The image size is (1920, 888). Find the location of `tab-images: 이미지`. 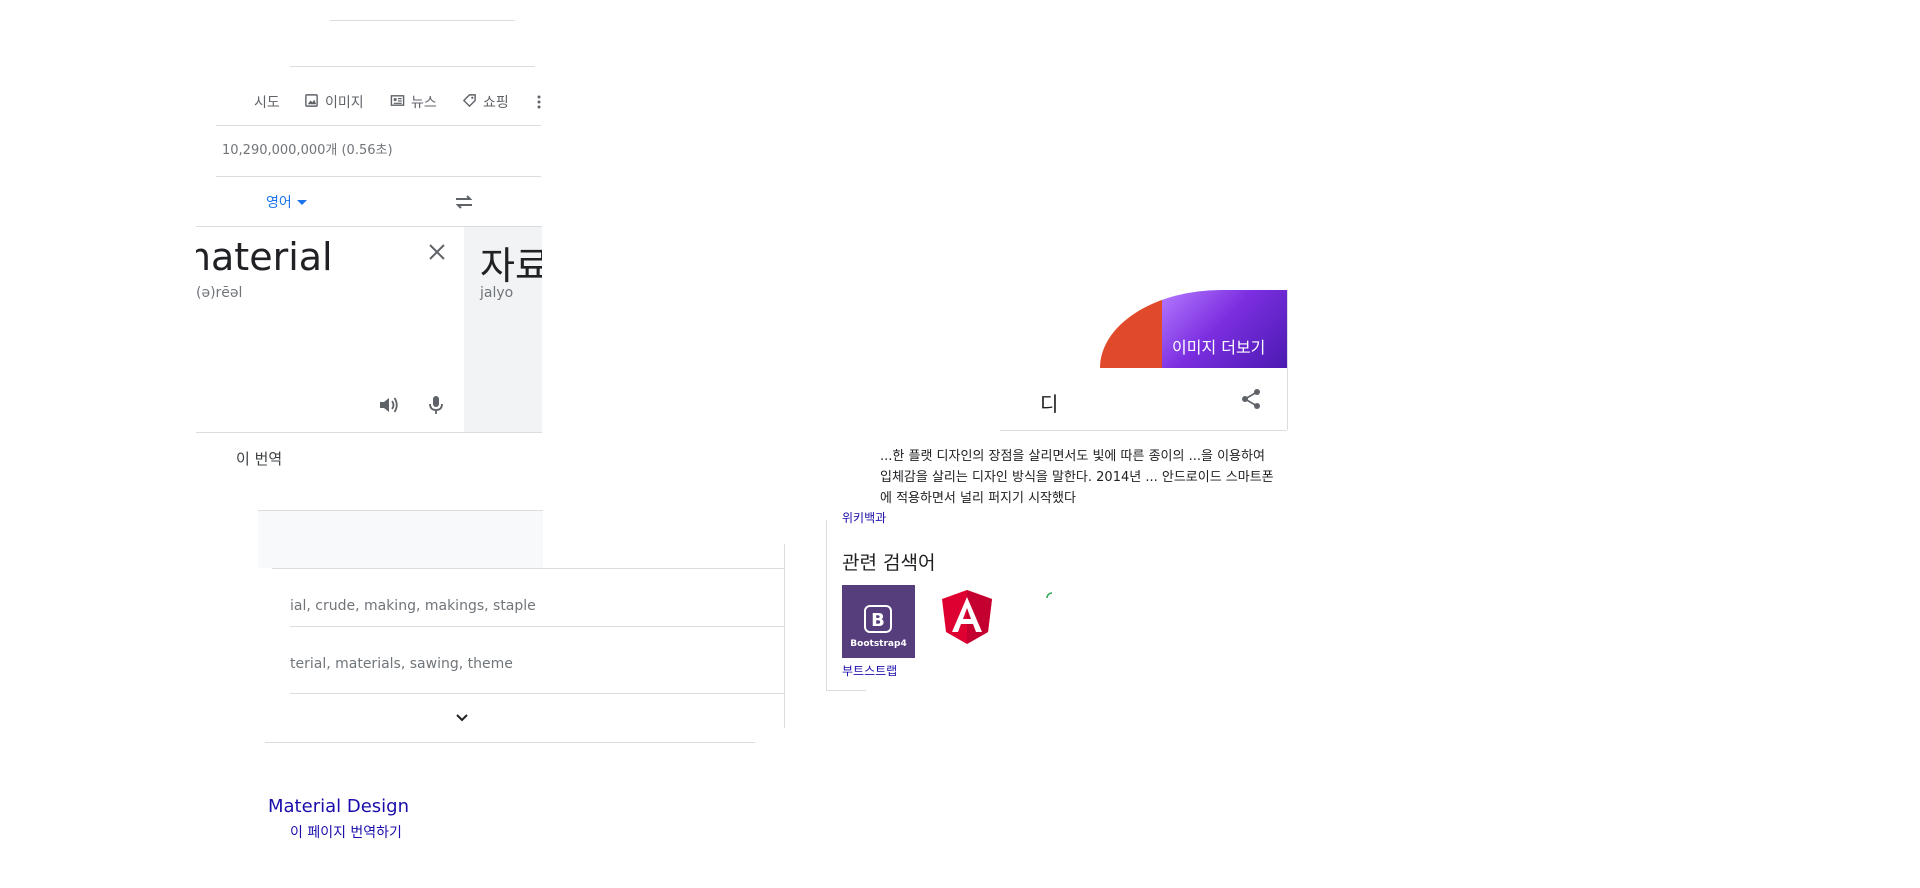

tab-images: 이미지 is located at coordinates (334, 102).